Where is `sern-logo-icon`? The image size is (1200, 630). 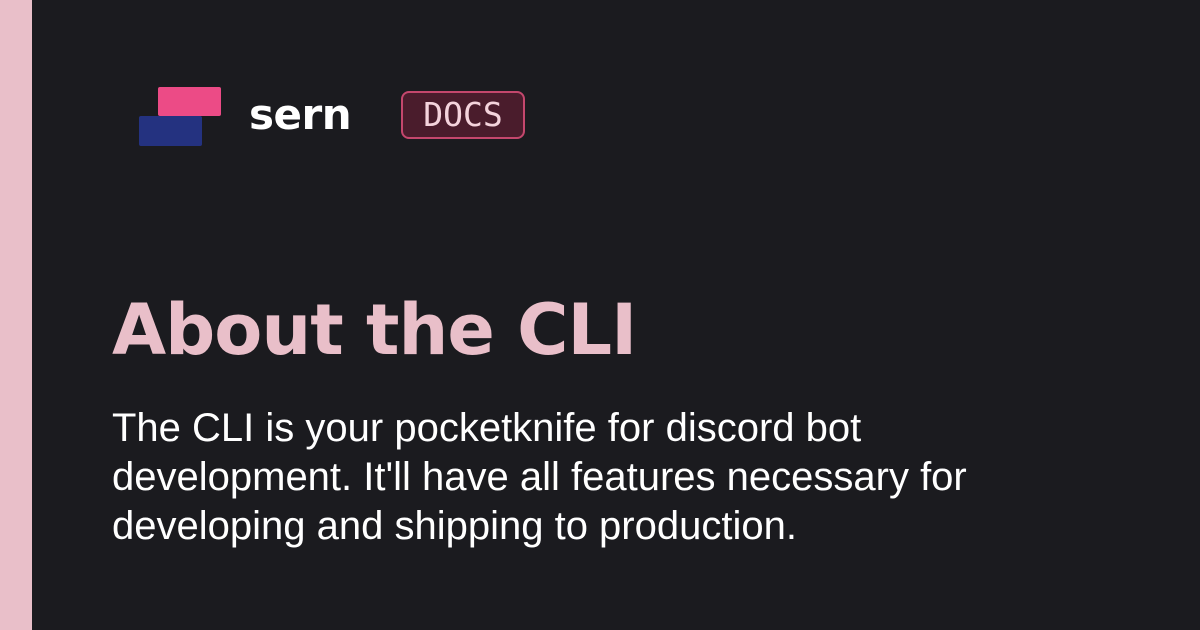
sern-logo-icon is located at coordinates (181, 117).